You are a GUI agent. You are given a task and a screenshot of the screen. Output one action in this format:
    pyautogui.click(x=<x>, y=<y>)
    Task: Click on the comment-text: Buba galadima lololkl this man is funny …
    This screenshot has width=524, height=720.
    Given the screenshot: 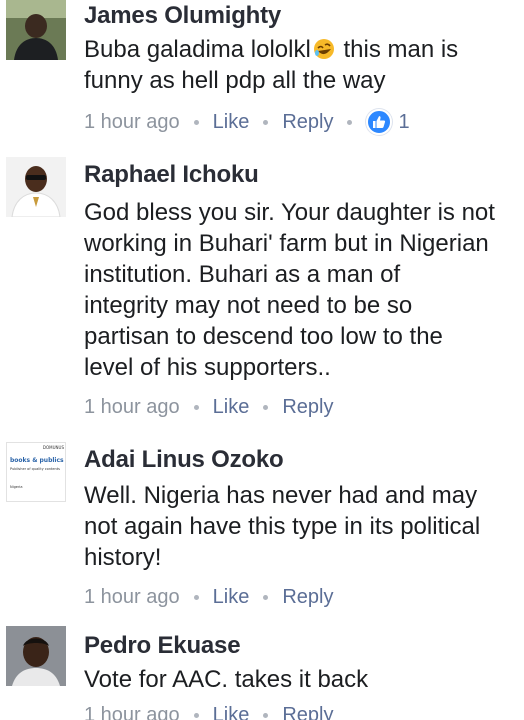 What is the action you would take?
    pyautogui.click(x=300, y=65)
    